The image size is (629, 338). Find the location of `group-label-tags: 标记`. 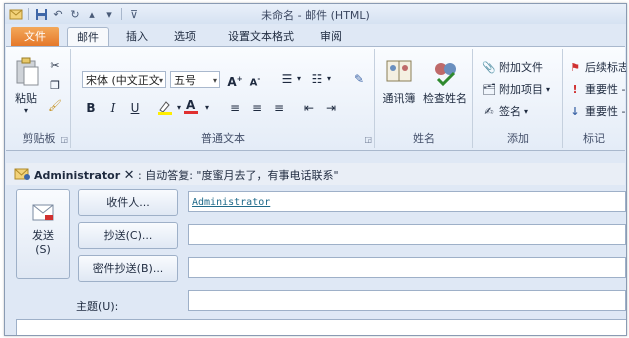

group-label-tags: 标记 is located at coordinates (594, 138).